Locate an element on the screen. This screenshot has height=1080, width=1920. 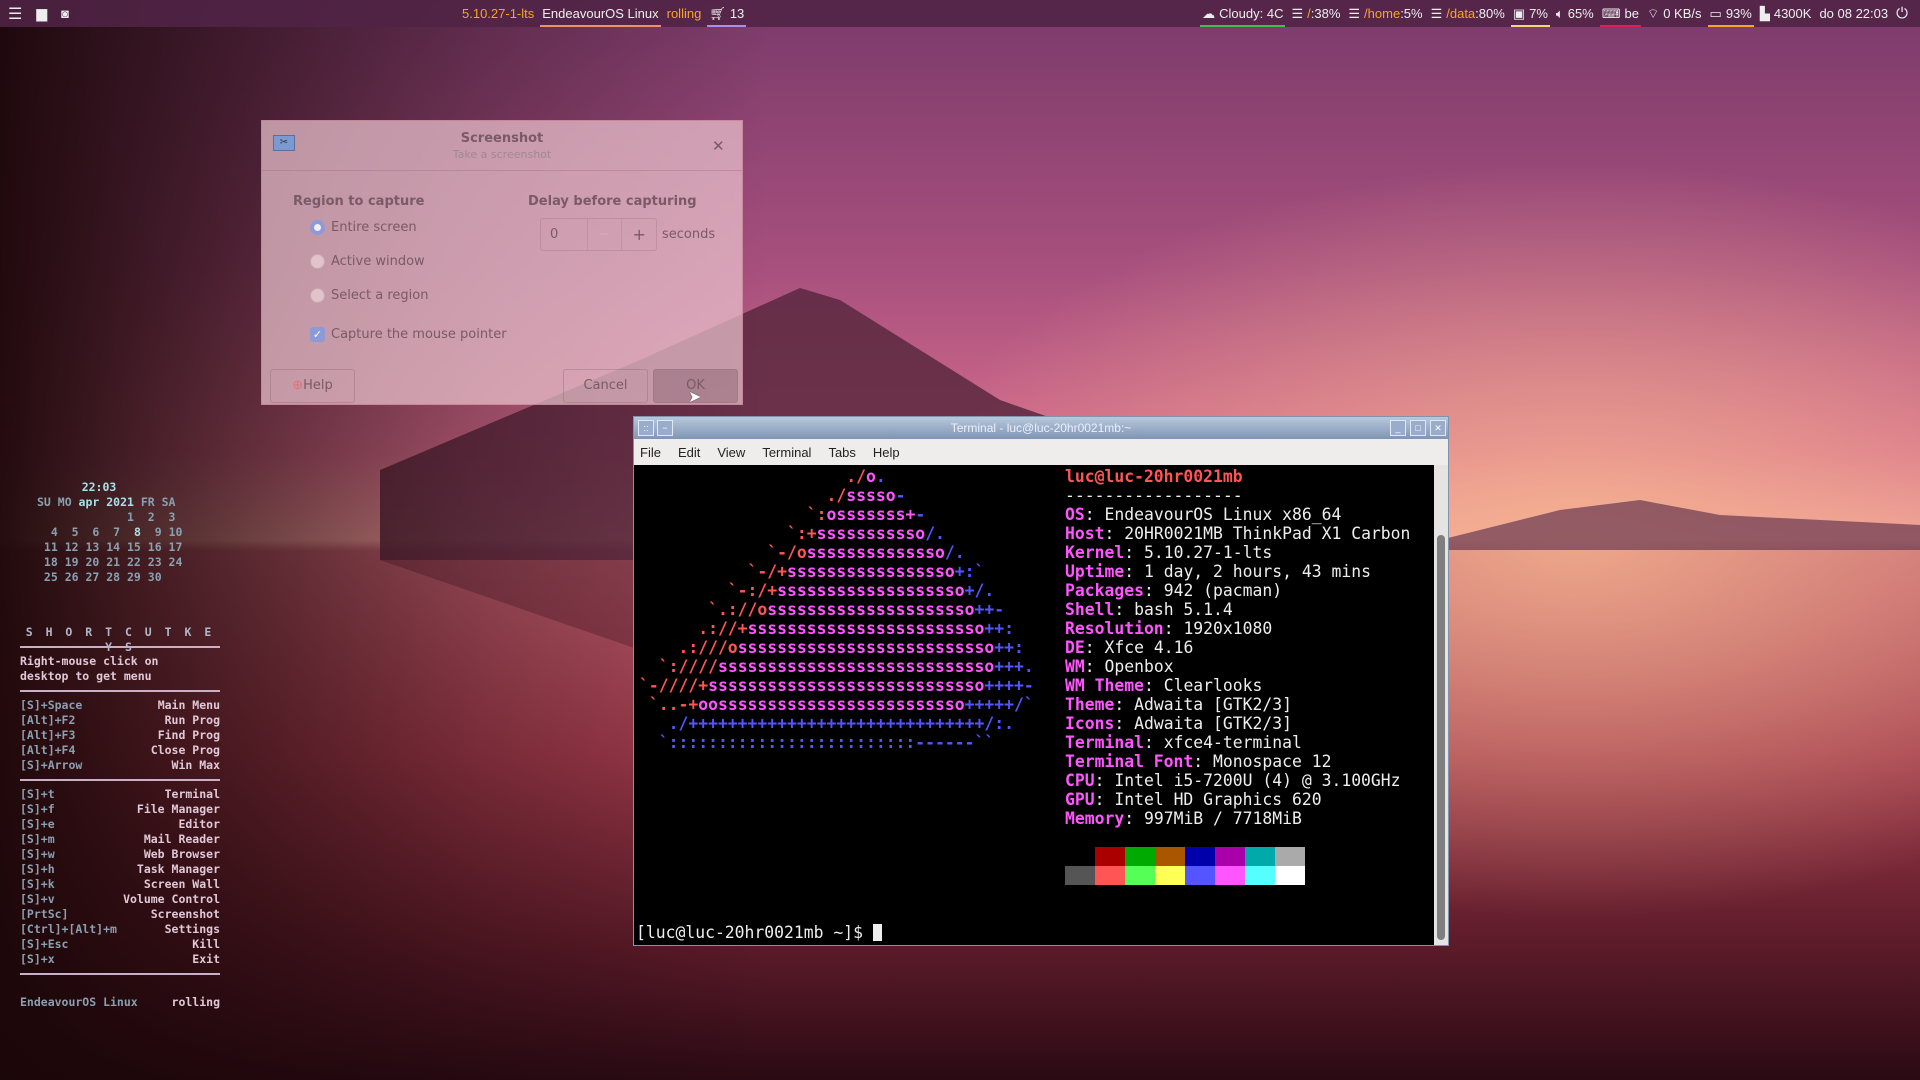
logo-segment: osssssss+ is located at coordinates (871, 514).